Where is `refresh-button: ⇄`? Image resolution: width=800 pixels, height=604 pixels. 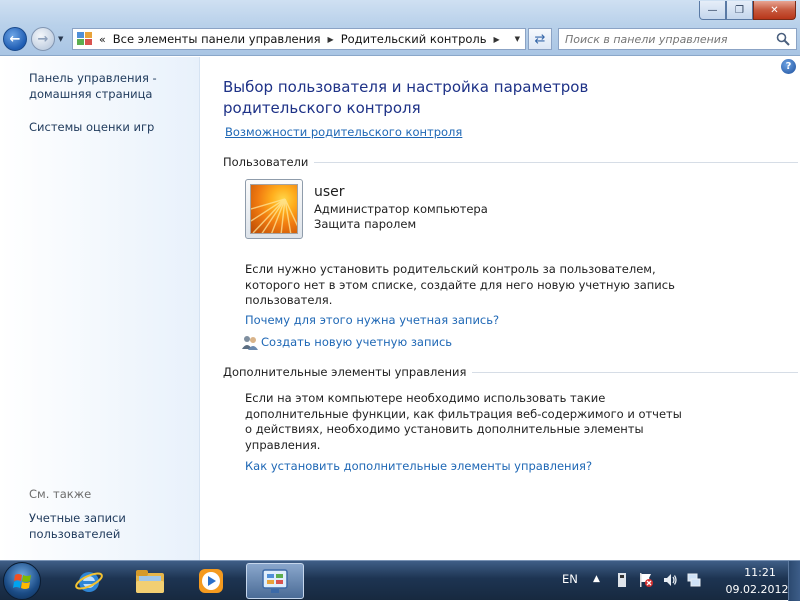
refresh-button: ⇄ is located at coordinates (540, 39).